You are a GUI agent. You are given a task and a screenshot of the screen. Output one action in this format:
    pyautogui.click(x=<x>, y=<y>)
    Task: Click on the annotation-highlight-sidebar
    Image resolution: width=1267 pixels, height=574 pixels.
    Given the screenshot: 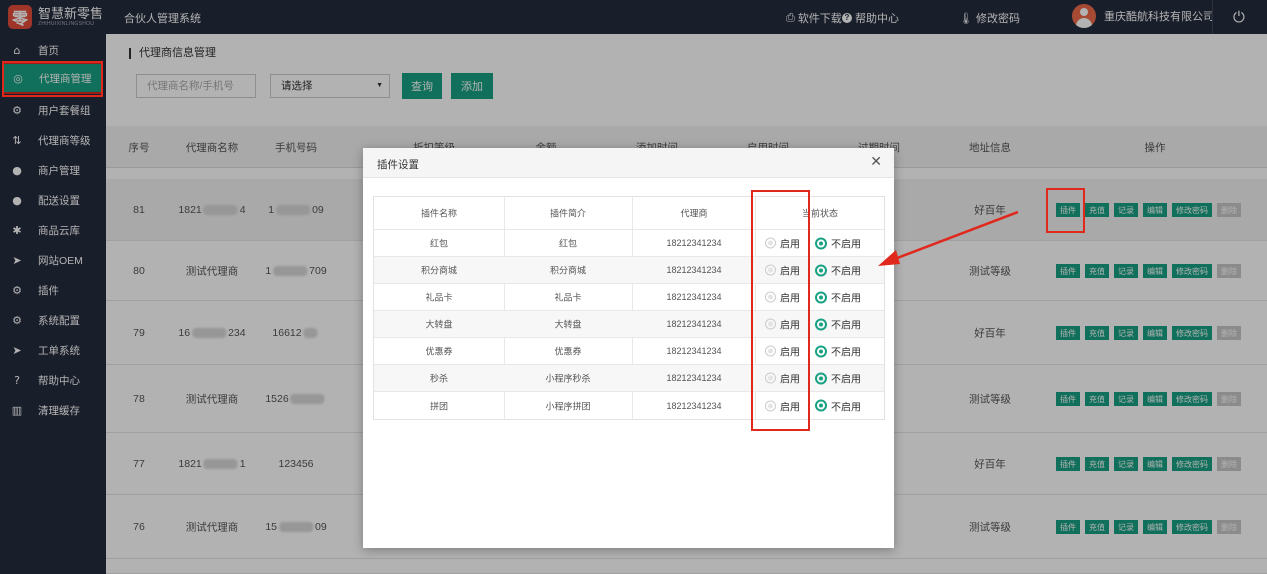 What is the action you would take?
    pyautogui.click(x=52, y=79)
    